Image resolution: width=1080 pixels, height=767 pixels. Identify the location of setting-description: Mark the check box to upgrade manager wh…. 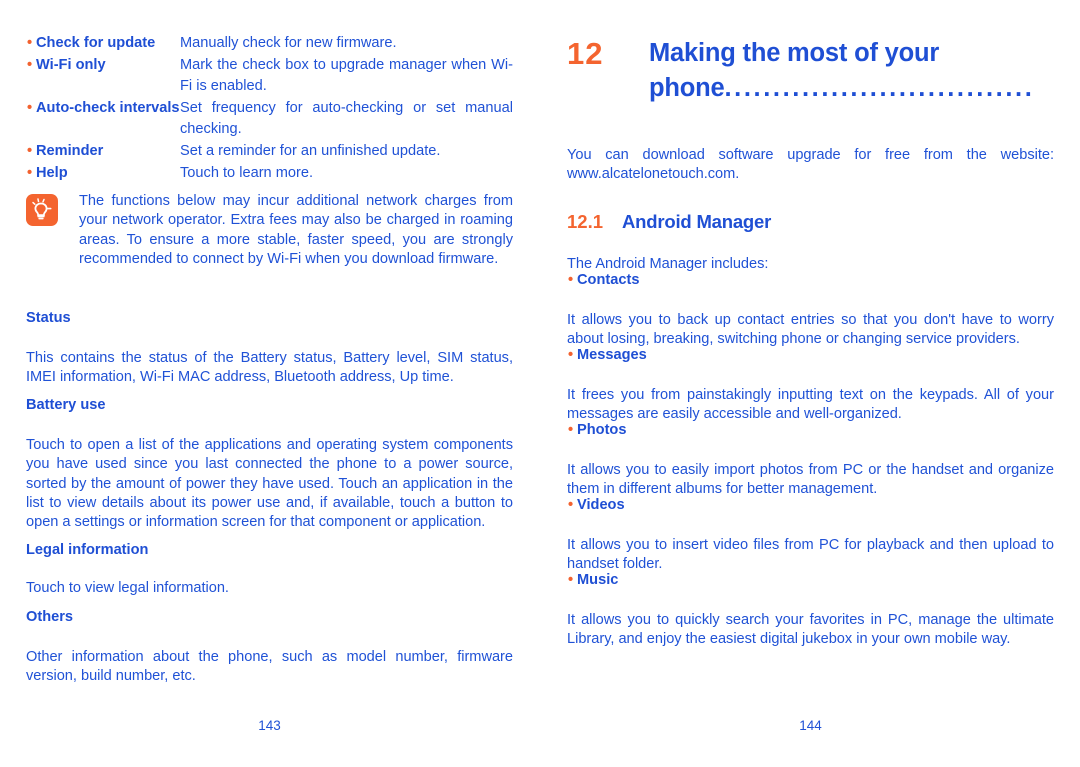
(346, 75).